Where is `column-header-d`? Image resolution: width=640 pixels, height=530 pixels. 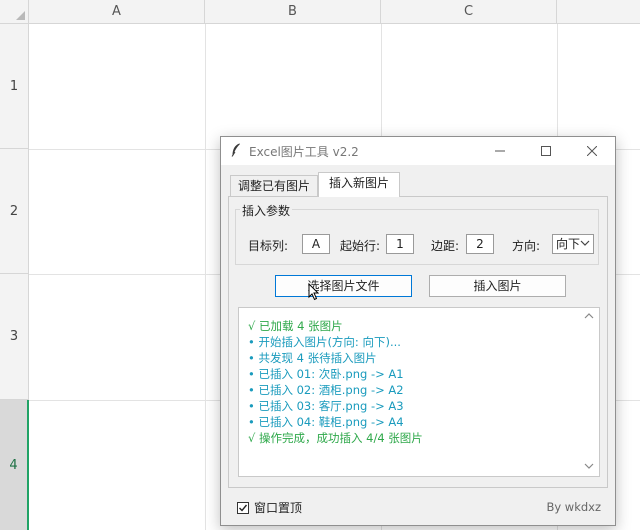
column-header-d is located at coordinates (598, 12).